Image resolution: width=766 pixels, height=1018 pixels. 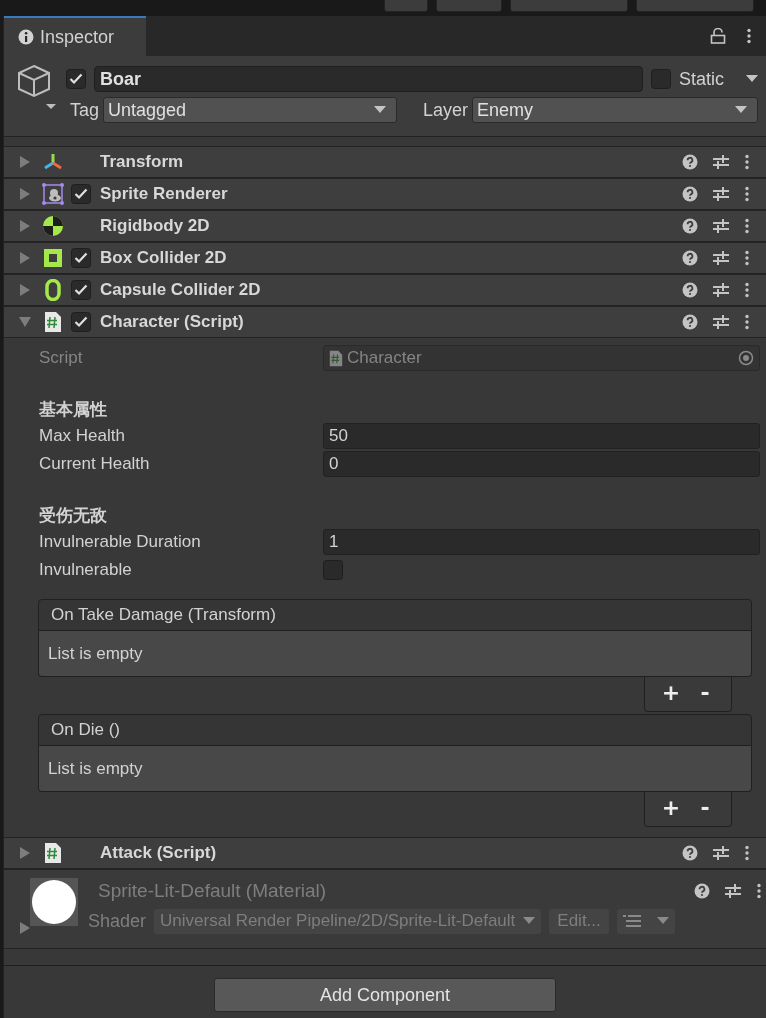 I want to click on field-label: Invulnerable Duration, so click(x=120, y=542).